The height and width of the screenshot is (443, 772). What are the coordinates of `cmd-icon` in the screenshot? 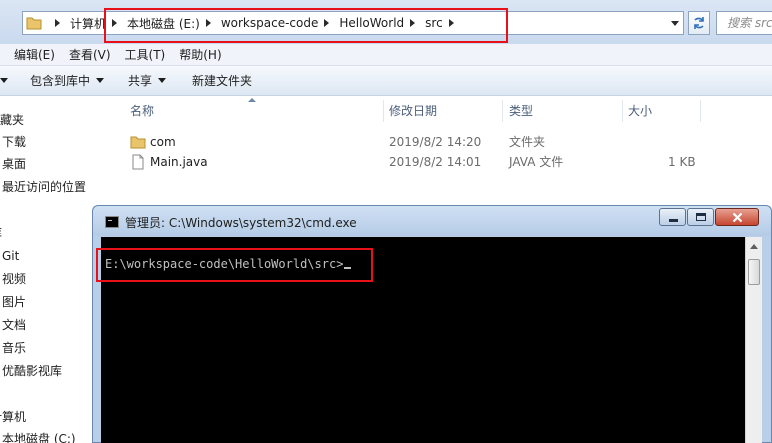 It's located at (112, 222).